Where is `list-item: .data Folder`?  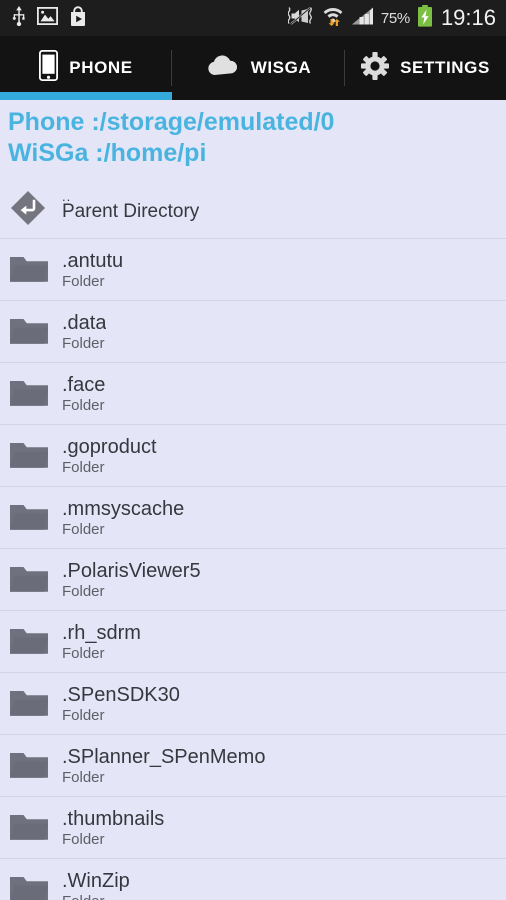 list-item: .data Folder is located at coordinates (253, 332).